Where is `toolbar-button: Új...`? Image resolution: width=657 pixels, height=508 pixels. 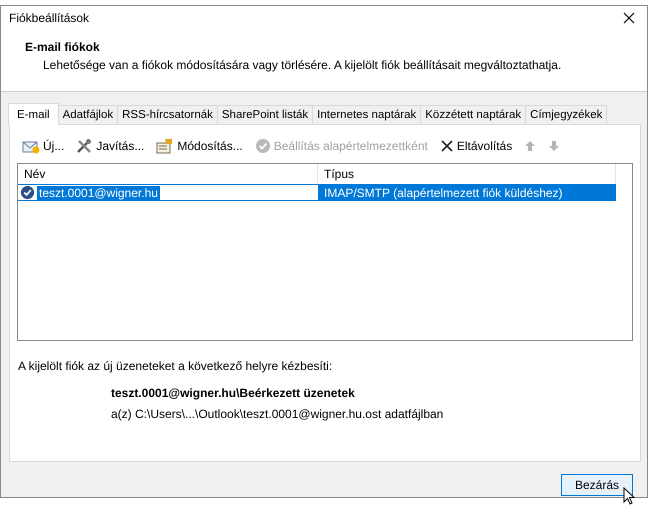 toolbar-button: Új... is located at coordinates (43, 146).